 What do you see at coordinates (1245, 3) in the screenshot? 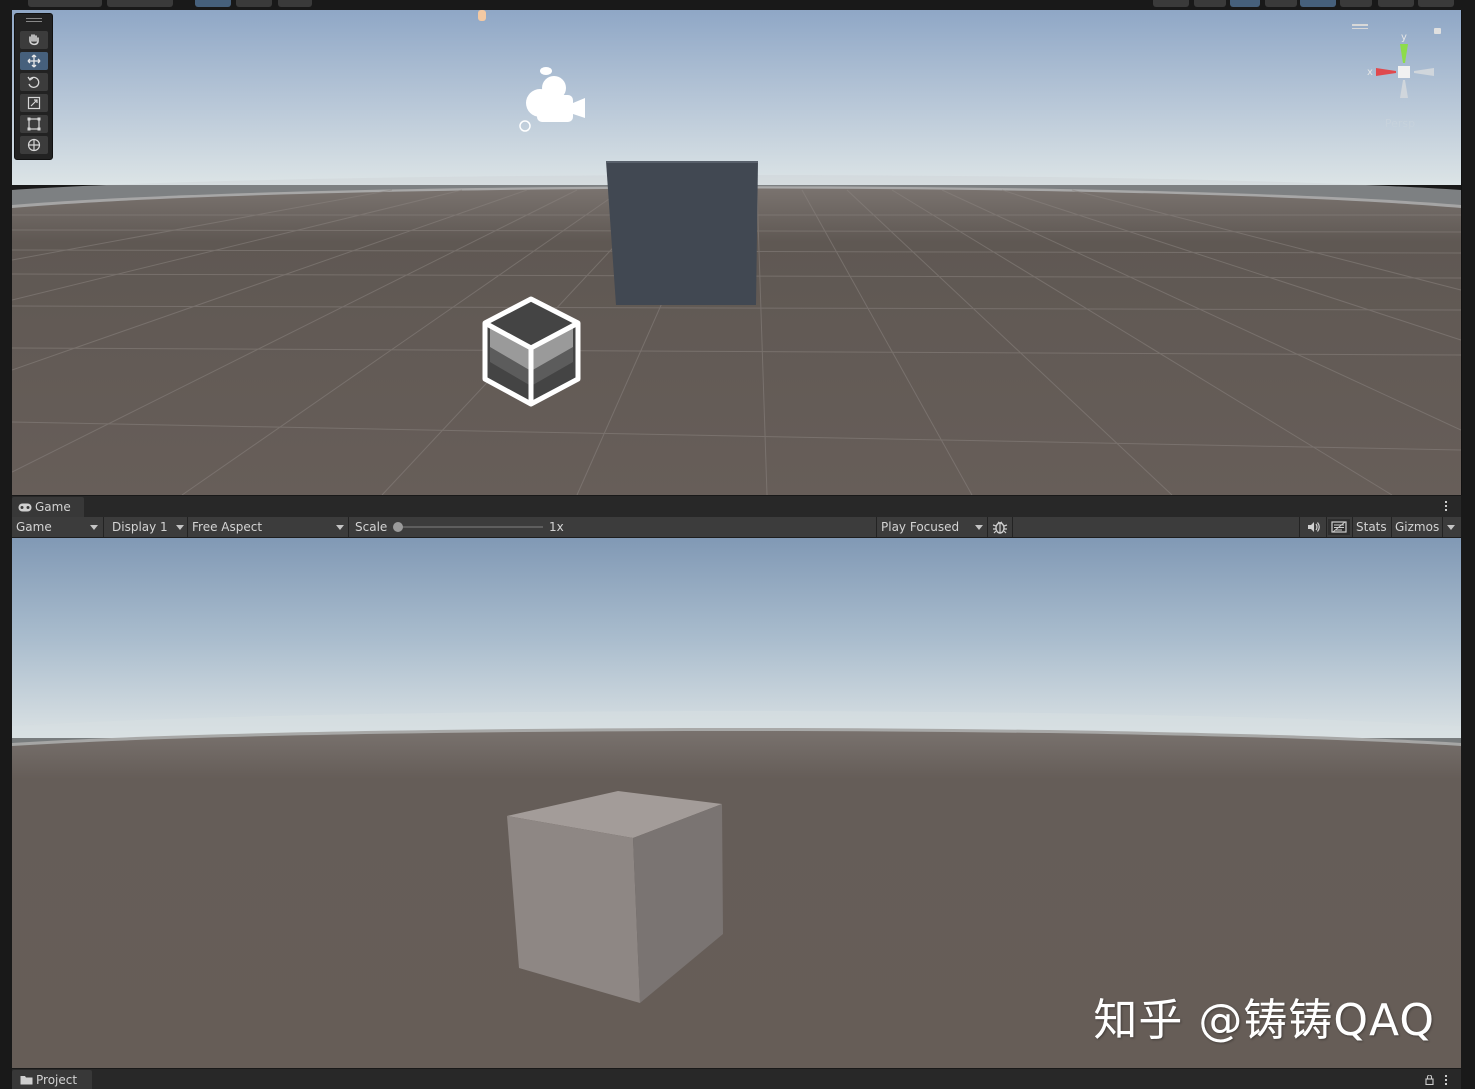
I see `2d-toggle-button` at bounding box center [1245, 3].